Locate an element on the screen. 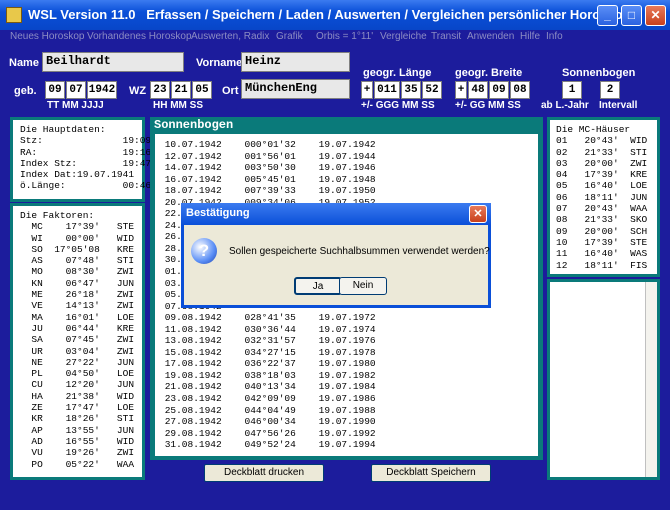 This screenshot has width=670, height=510. maximize-button: □ is located at coordinates (631, 15).